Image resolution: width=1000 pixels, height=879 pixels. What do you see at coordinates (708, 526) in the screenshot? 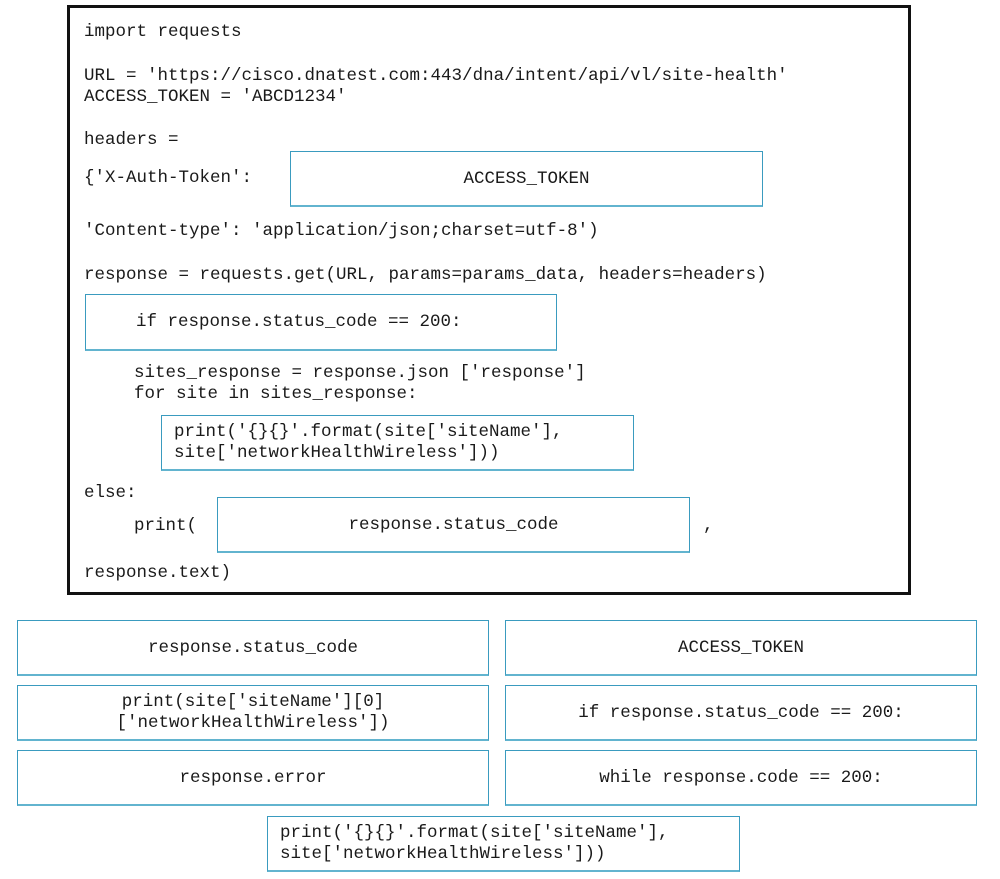
I see `code-line-comma: ,` at bounding box center [708, 526].